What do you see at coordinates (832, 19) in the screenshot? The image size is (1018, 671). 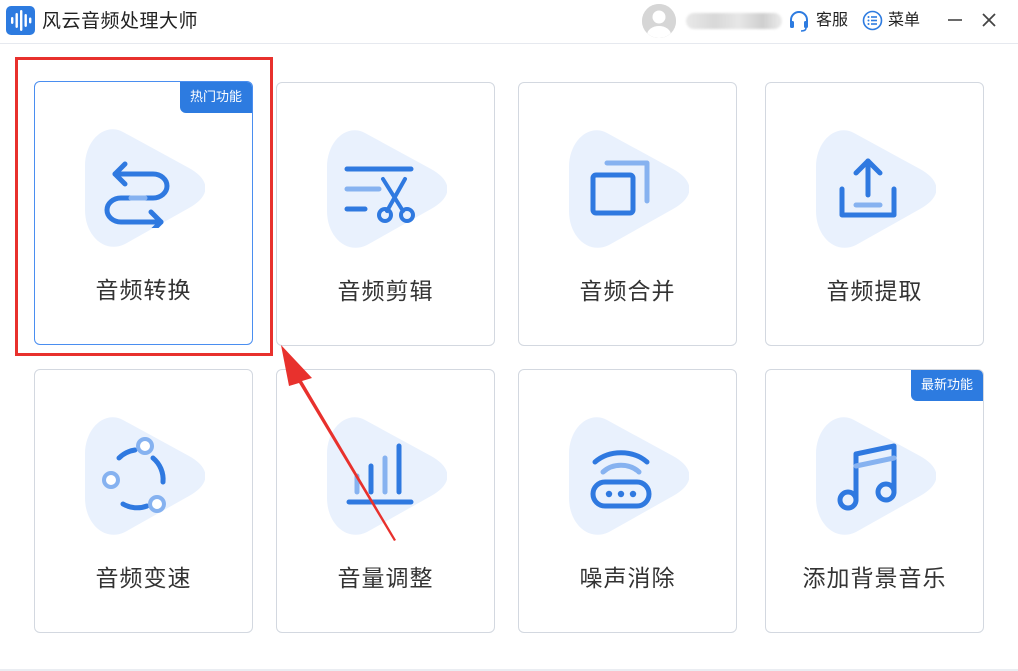 I see `service-label: 客服` at bounding box center [832, 19].